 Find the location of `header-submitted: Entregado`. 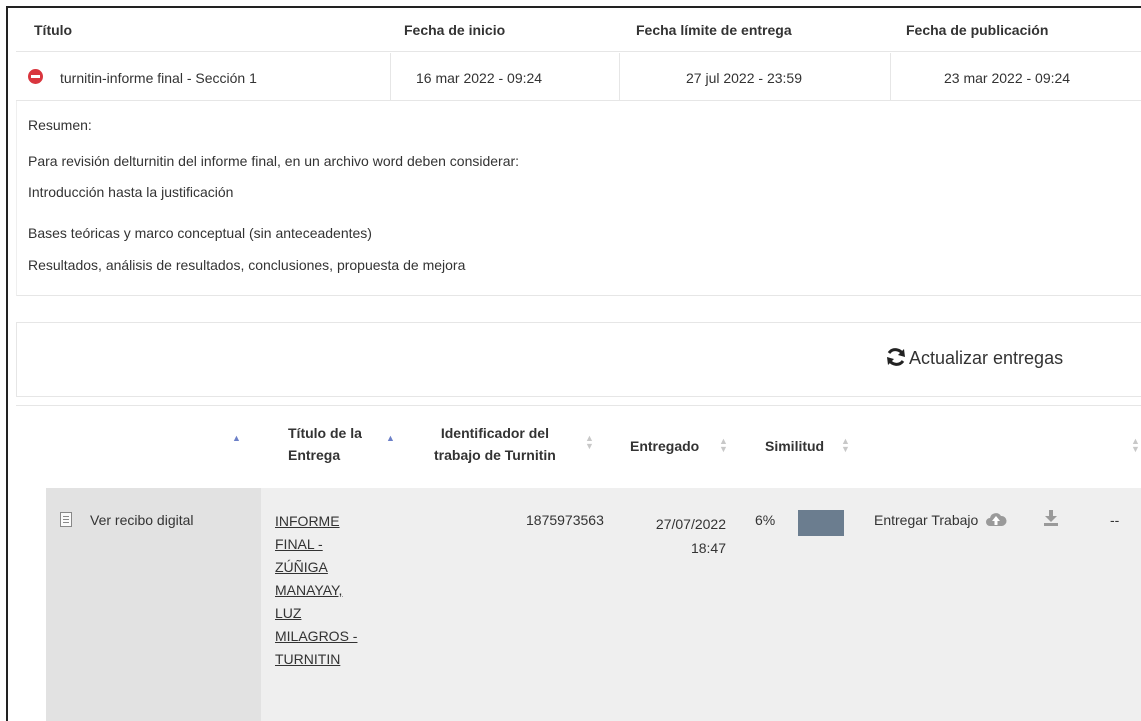

header-submitted: Entregado is located at coordinates (664, 446).